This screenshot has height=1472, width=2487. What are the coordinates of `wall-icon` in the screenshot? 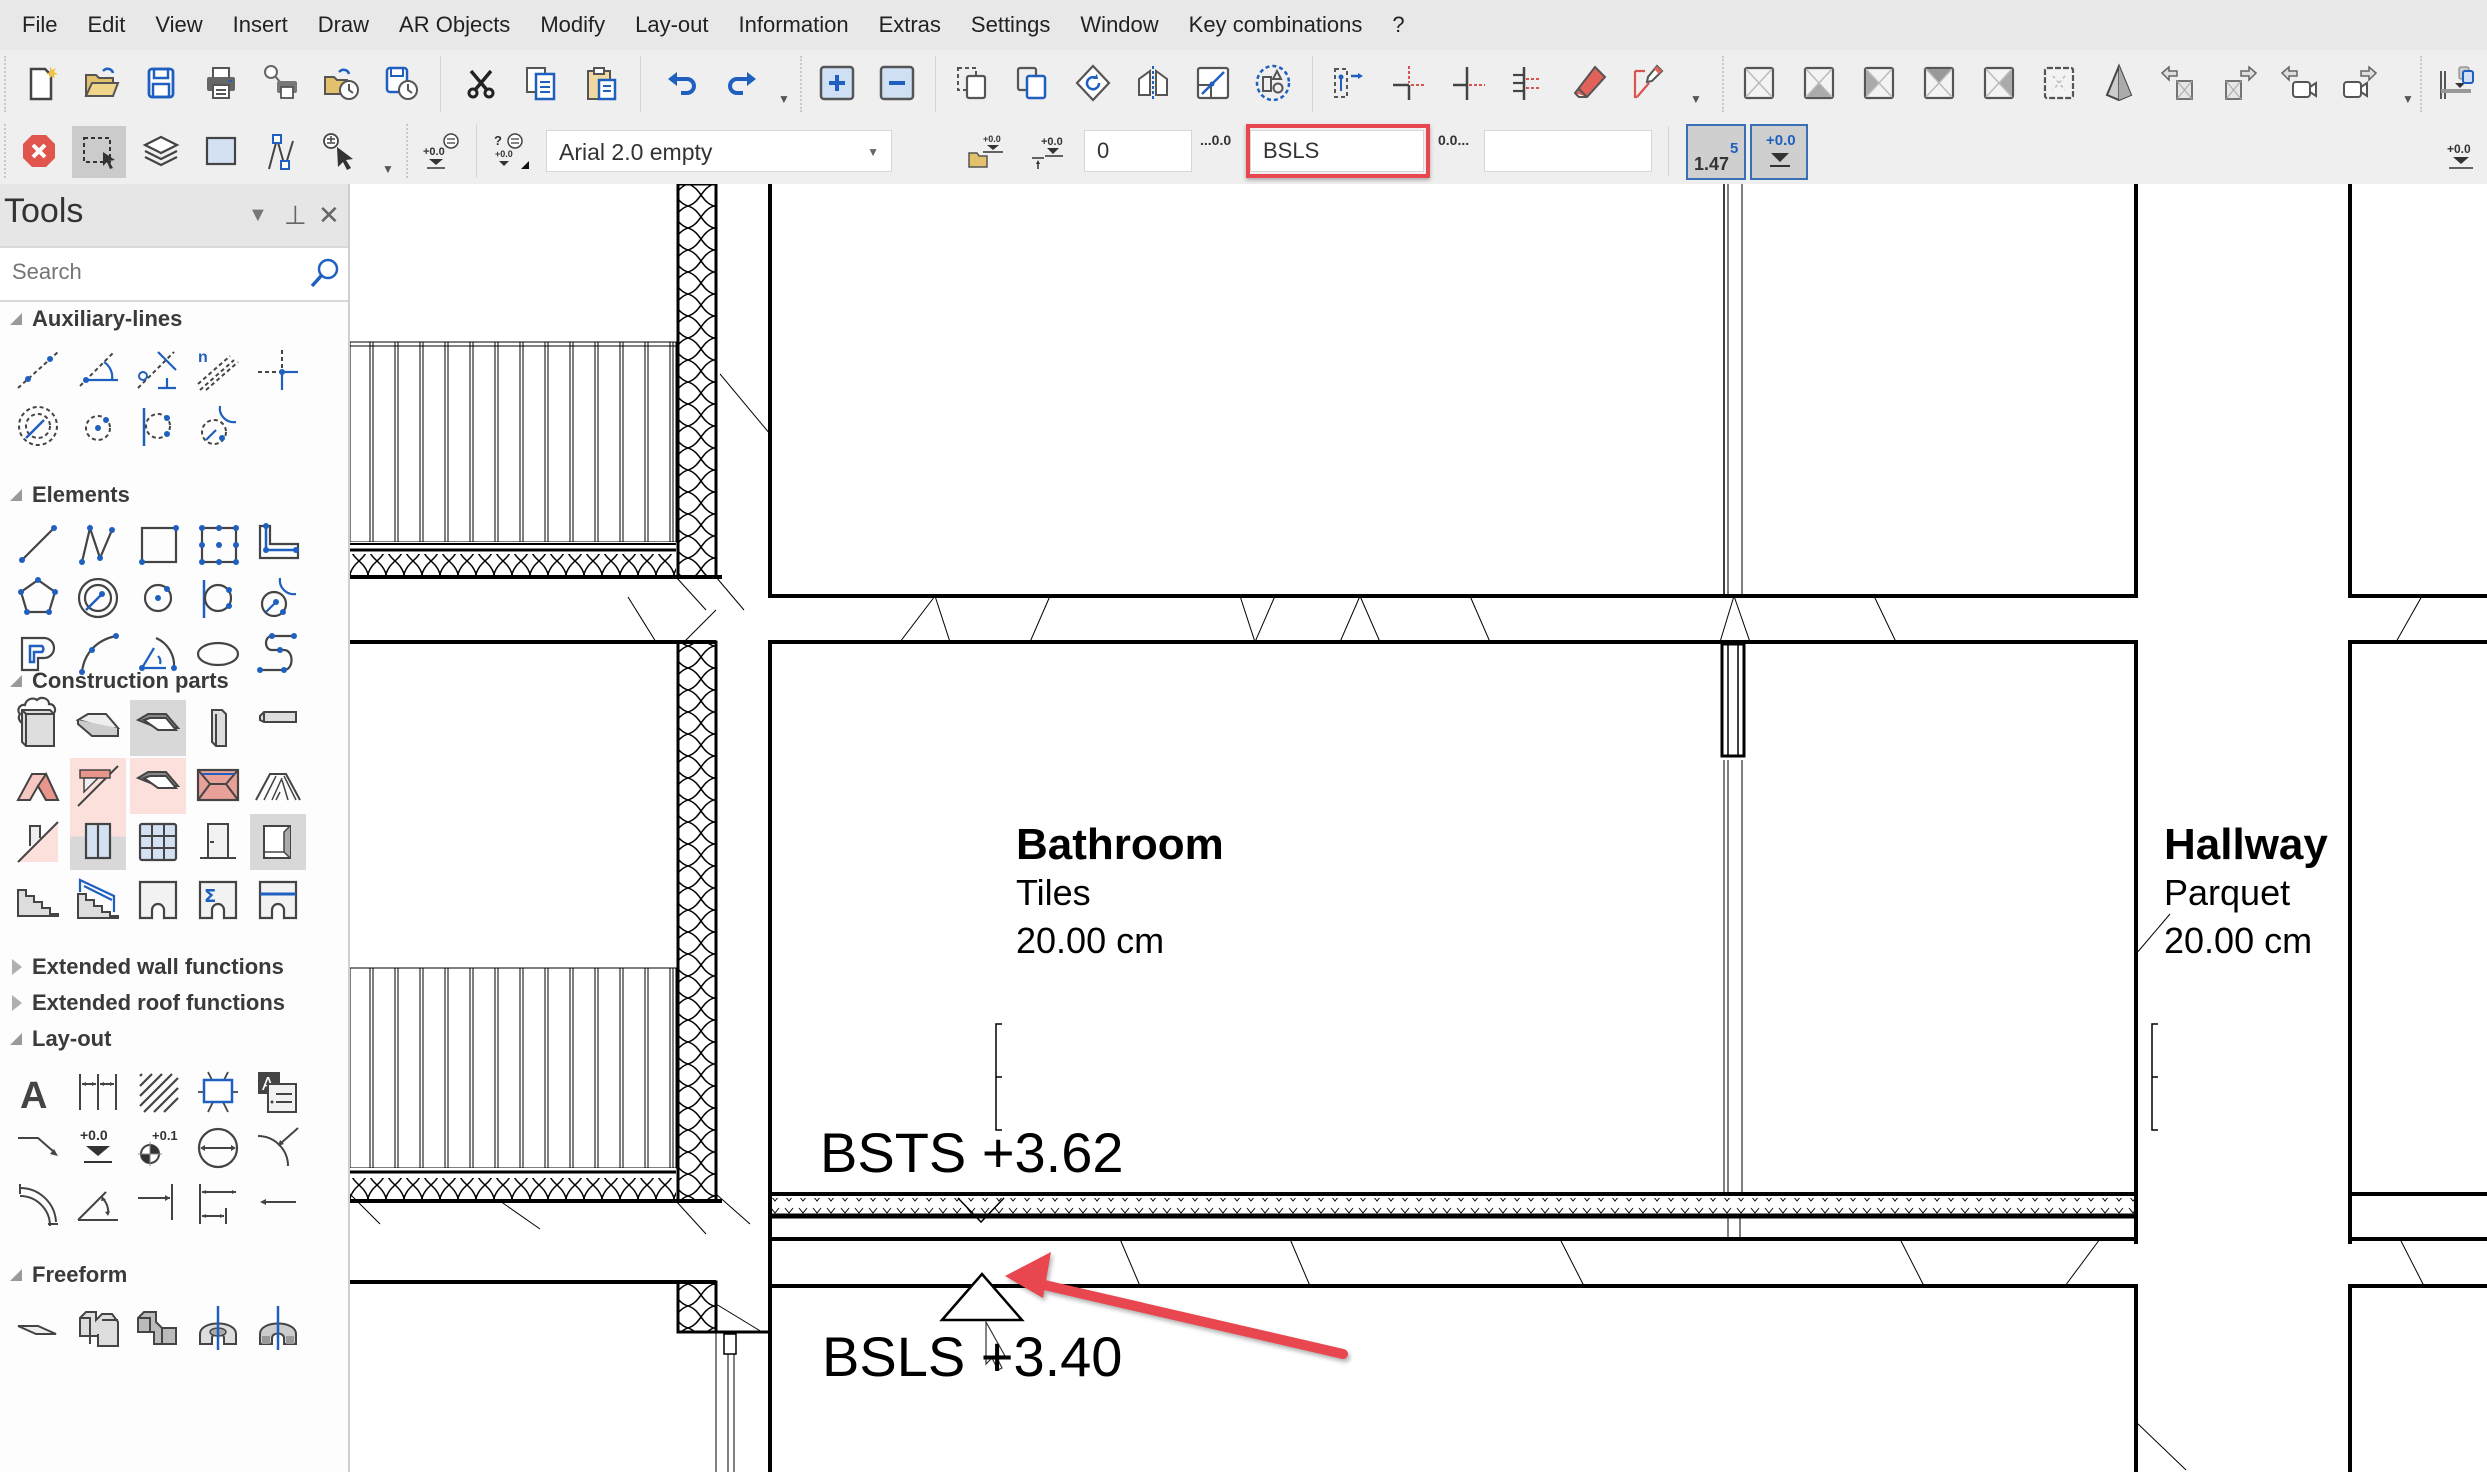 It's located at (38, 728).